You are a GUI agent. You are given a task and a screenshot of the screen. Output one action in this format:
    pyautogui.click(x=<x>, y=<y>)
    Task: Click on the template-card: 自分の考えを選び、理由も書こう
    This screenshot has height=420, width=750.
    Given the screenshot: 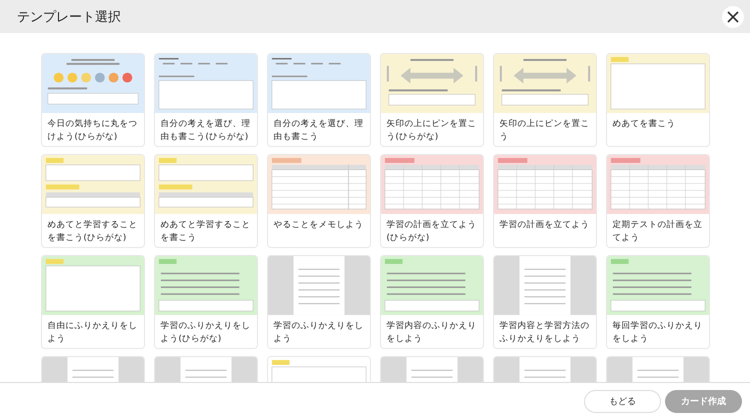 What is the action you would take?
    pyautogui.click(x=318, y=100)
    